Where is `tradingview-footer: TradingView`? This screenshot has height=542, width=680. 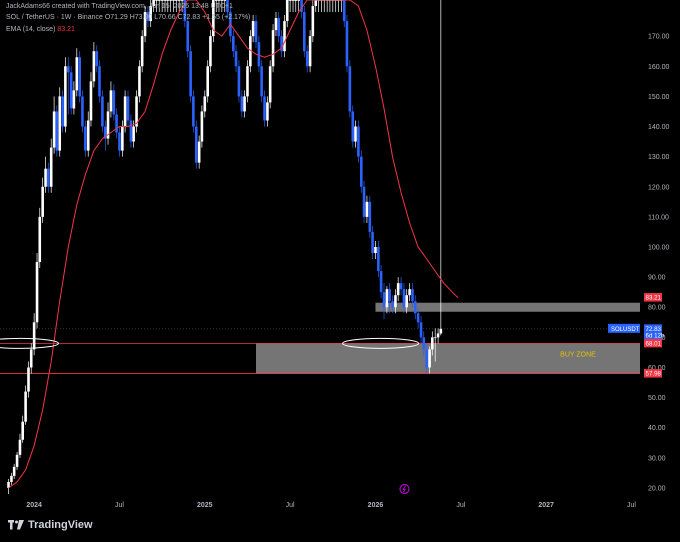 tradingview-footer: TradingView is located at coordinates (50, 525).